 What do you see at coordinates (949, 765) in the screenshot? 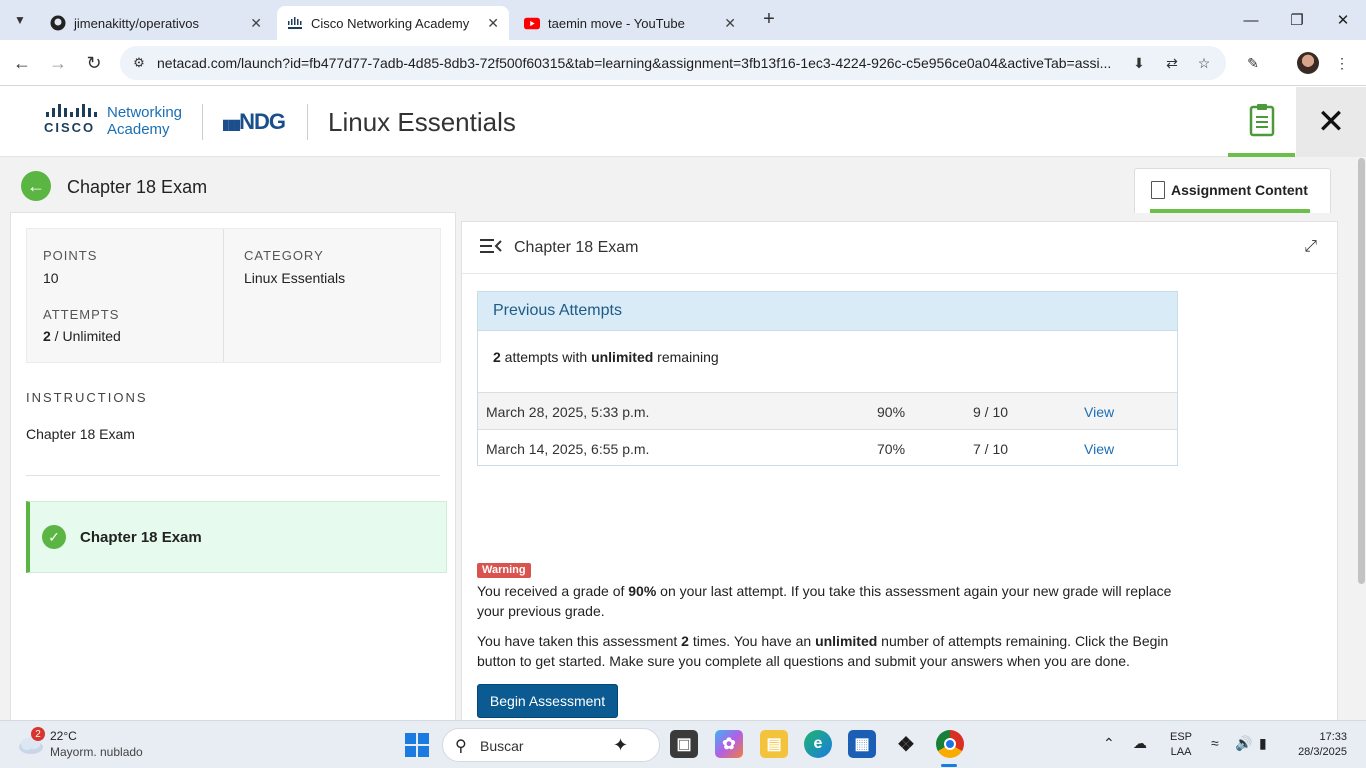
I see `active-app-indicator` at bounding box center [949, 765].